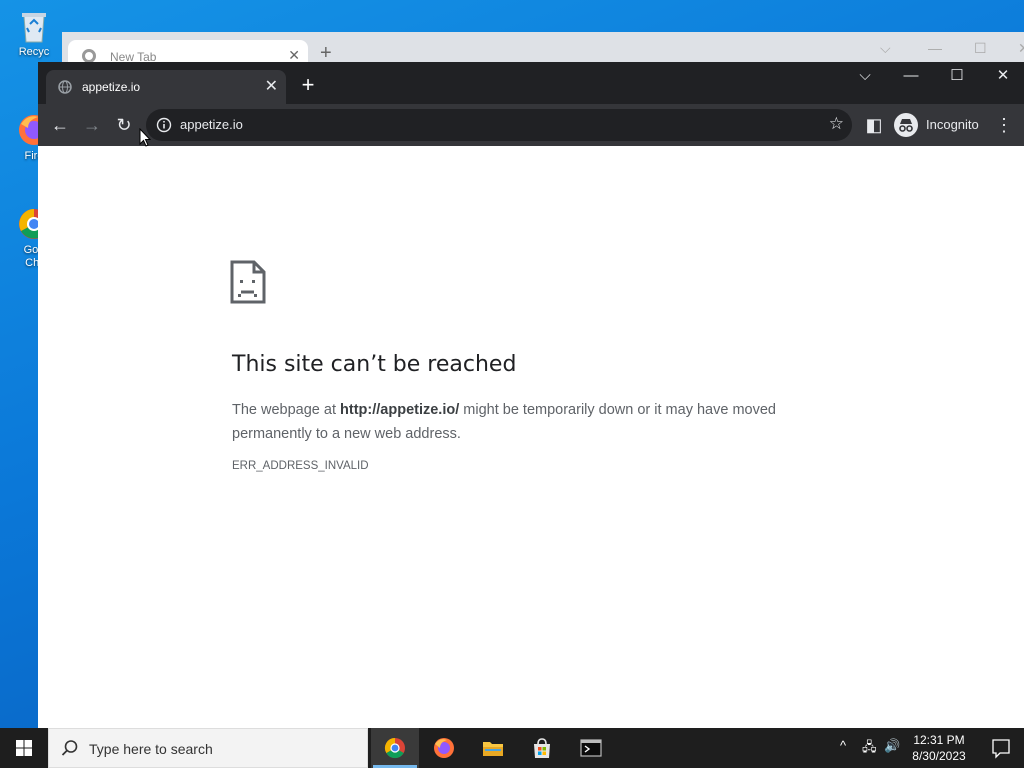  I want to click on taskbar-search-box: Type here to search, so click(208, 748).